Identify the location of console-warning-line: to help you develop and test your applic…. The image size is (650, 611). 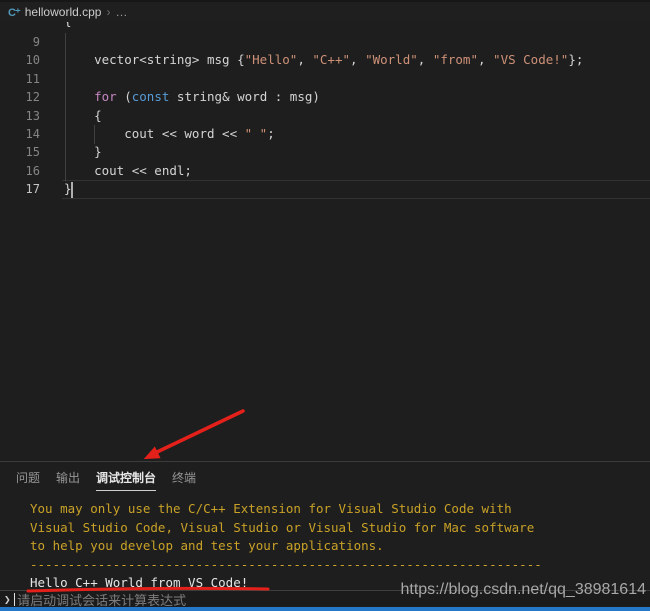
(207, 545).